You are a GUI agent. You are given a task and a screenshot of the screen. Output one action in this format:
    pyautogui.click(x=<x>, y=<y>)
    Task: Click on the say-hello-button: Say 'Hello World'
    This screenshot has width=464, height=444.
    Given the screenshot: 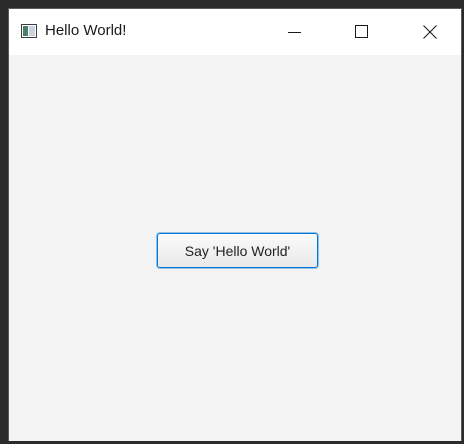 What is the action you would take?
    pyautogui.click(x=237, y=250)
    